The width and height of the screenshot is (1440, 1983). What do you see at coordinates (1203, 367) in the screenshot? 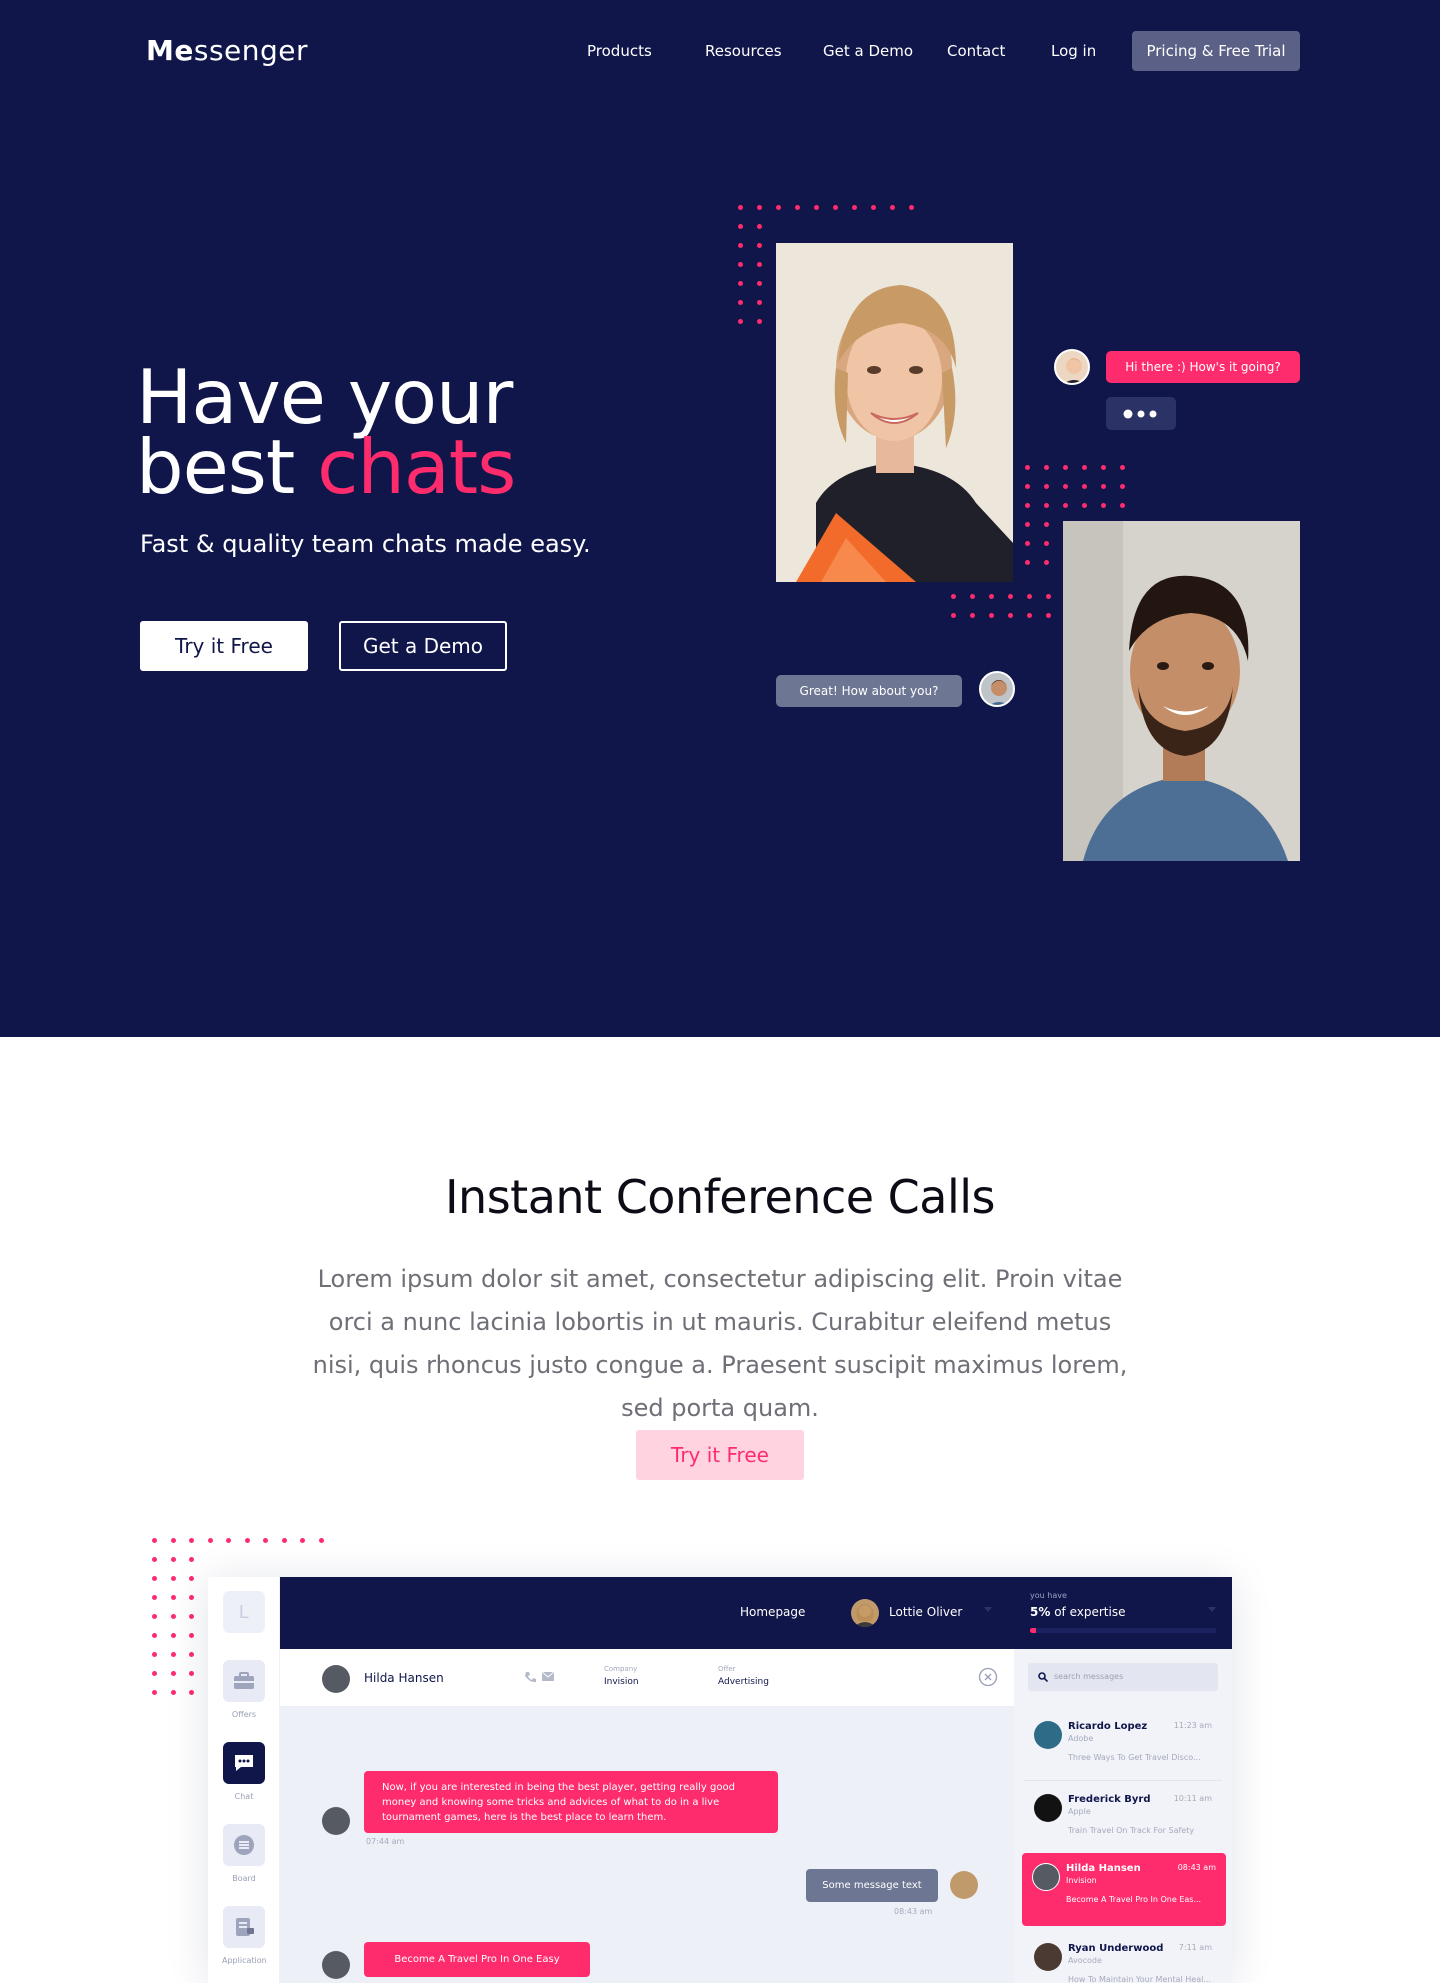
I see `chat-bubble-greeting: Hi there :) How's it going?` at bounding box center [1203, 367].